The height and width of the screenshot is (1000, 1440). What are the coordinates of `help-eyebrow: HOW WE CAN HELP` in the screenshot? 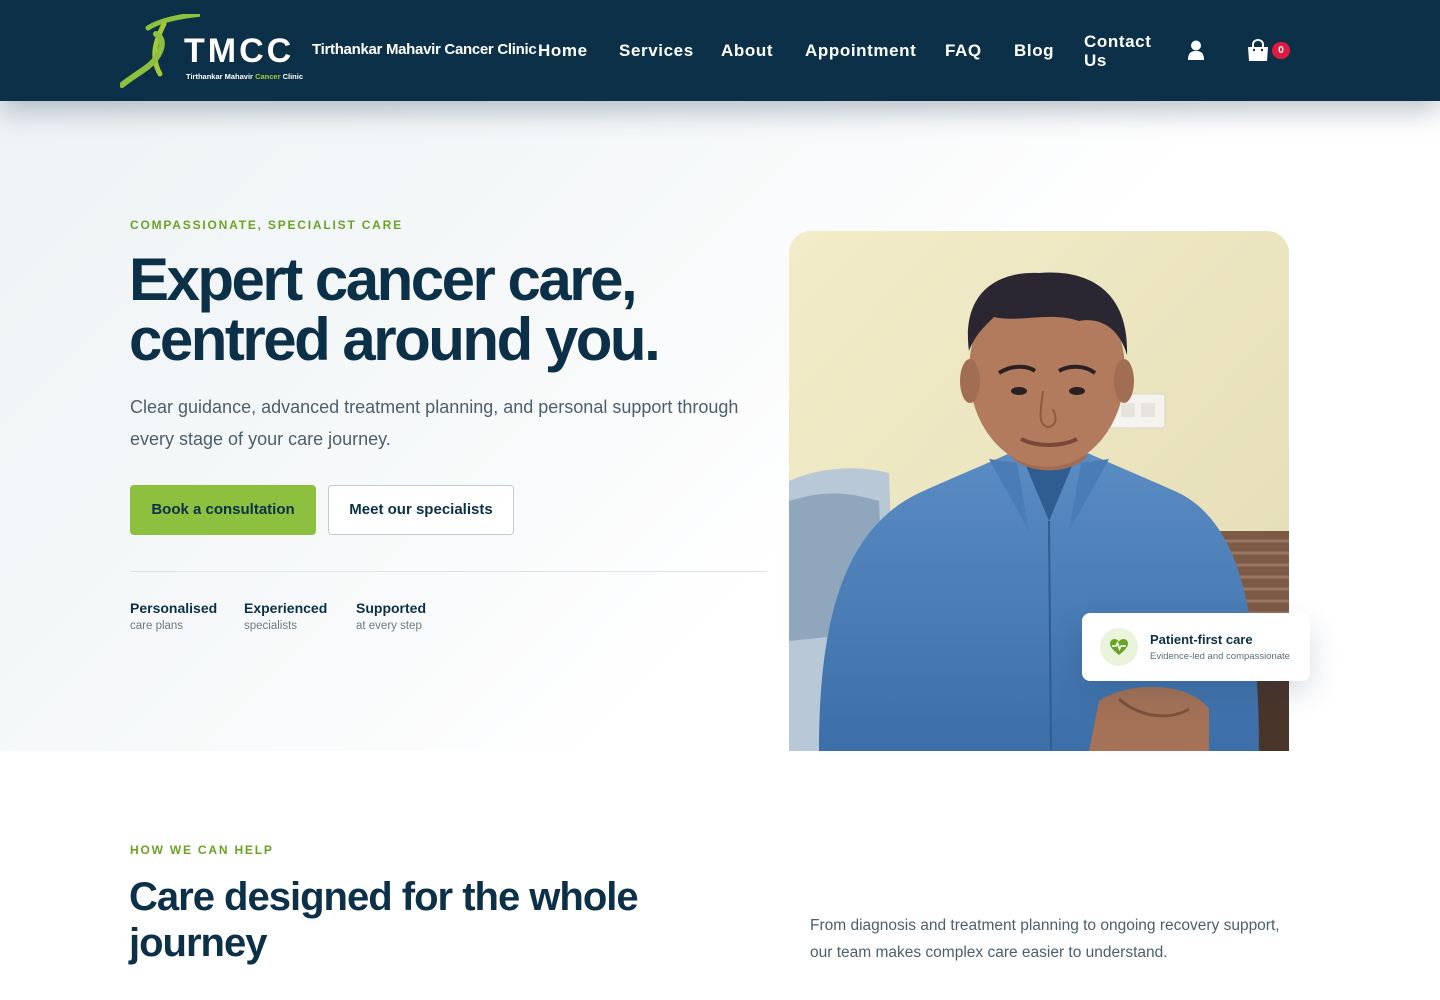 It's located at (202, 850).